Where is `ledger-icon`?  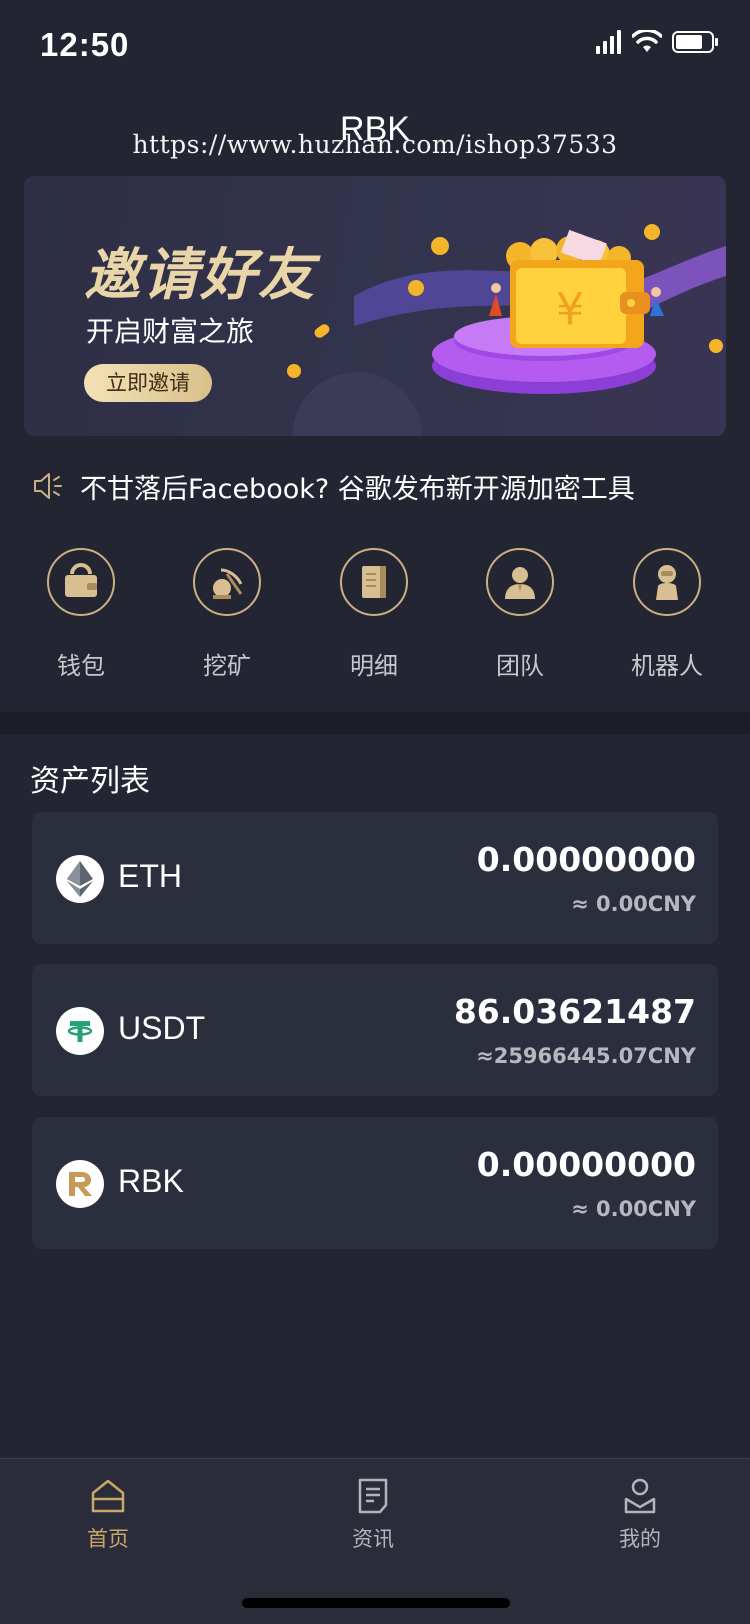
ledger-icon is located at coordinates (374, 582).